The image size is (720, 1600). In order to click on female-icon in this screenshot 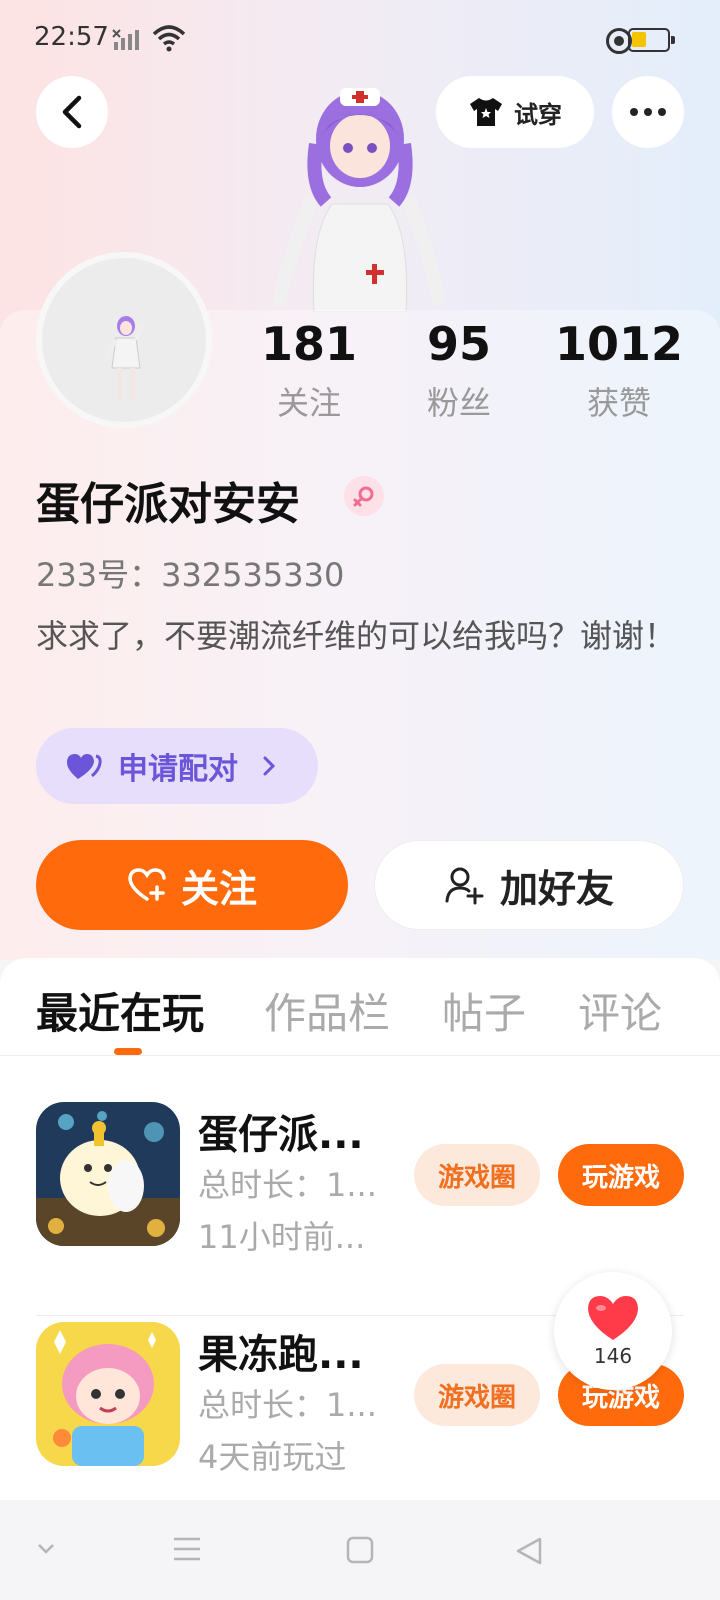, I will do `click(363, 496)`.